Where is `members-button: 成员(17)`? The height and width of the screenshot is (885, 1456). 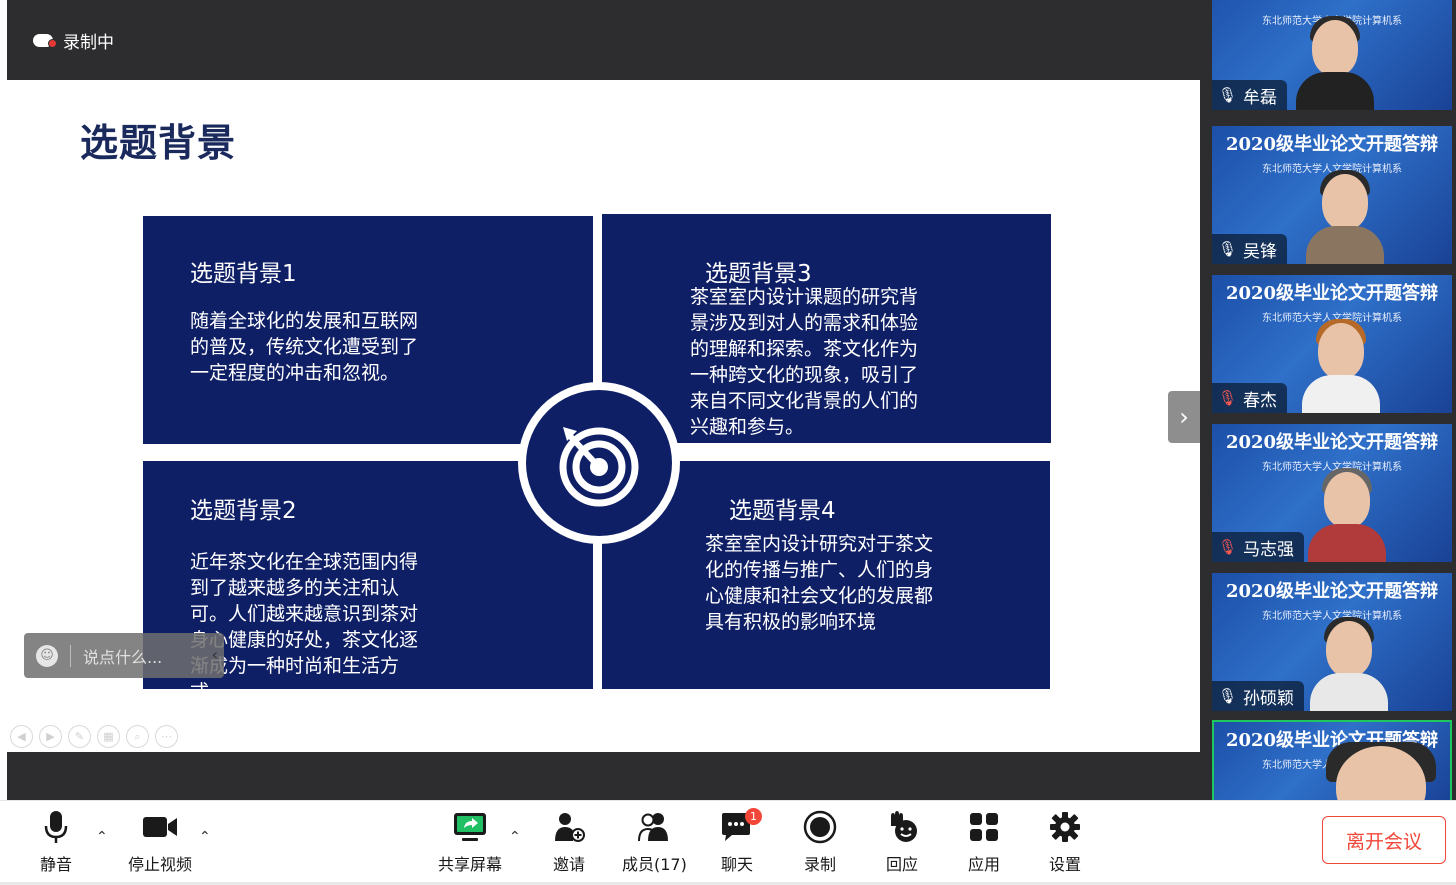
members-button: 成员(17) is located at coordinates (654, 842).